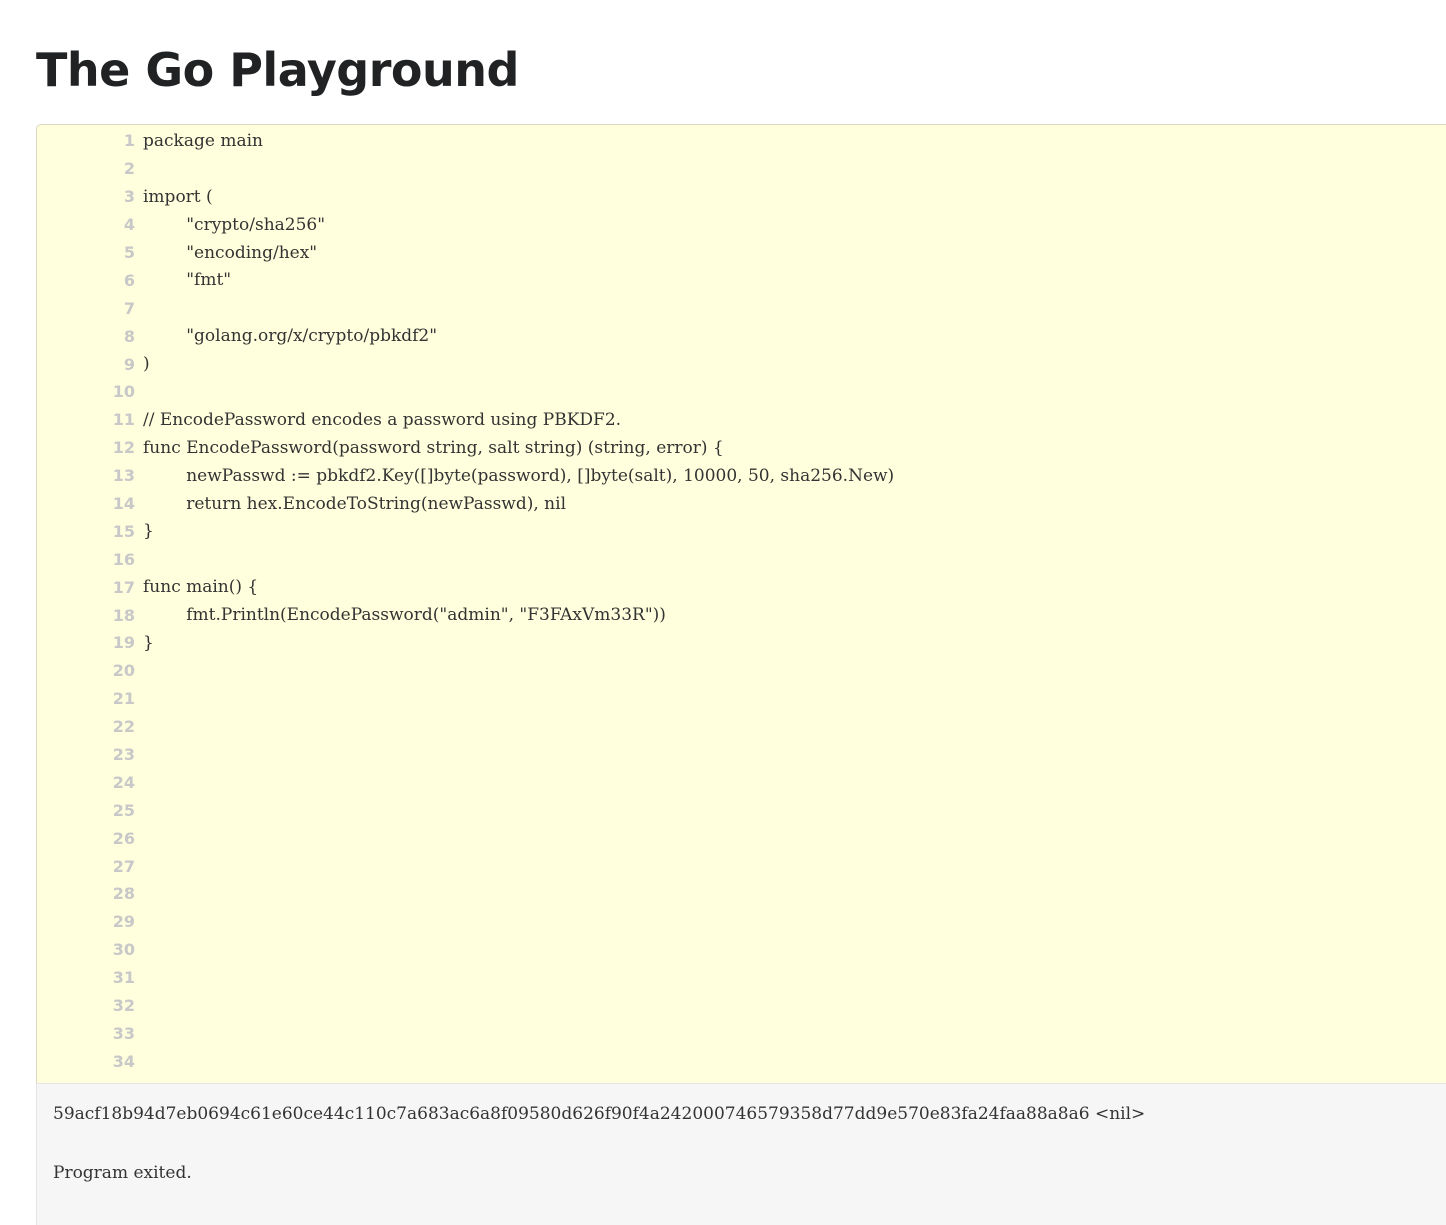 This screenshot has height=1225, width=1446. What do you see at coordinates (741, 559) in the screenshot?
I see `code-line: 16` at bounding box center [741, 559].